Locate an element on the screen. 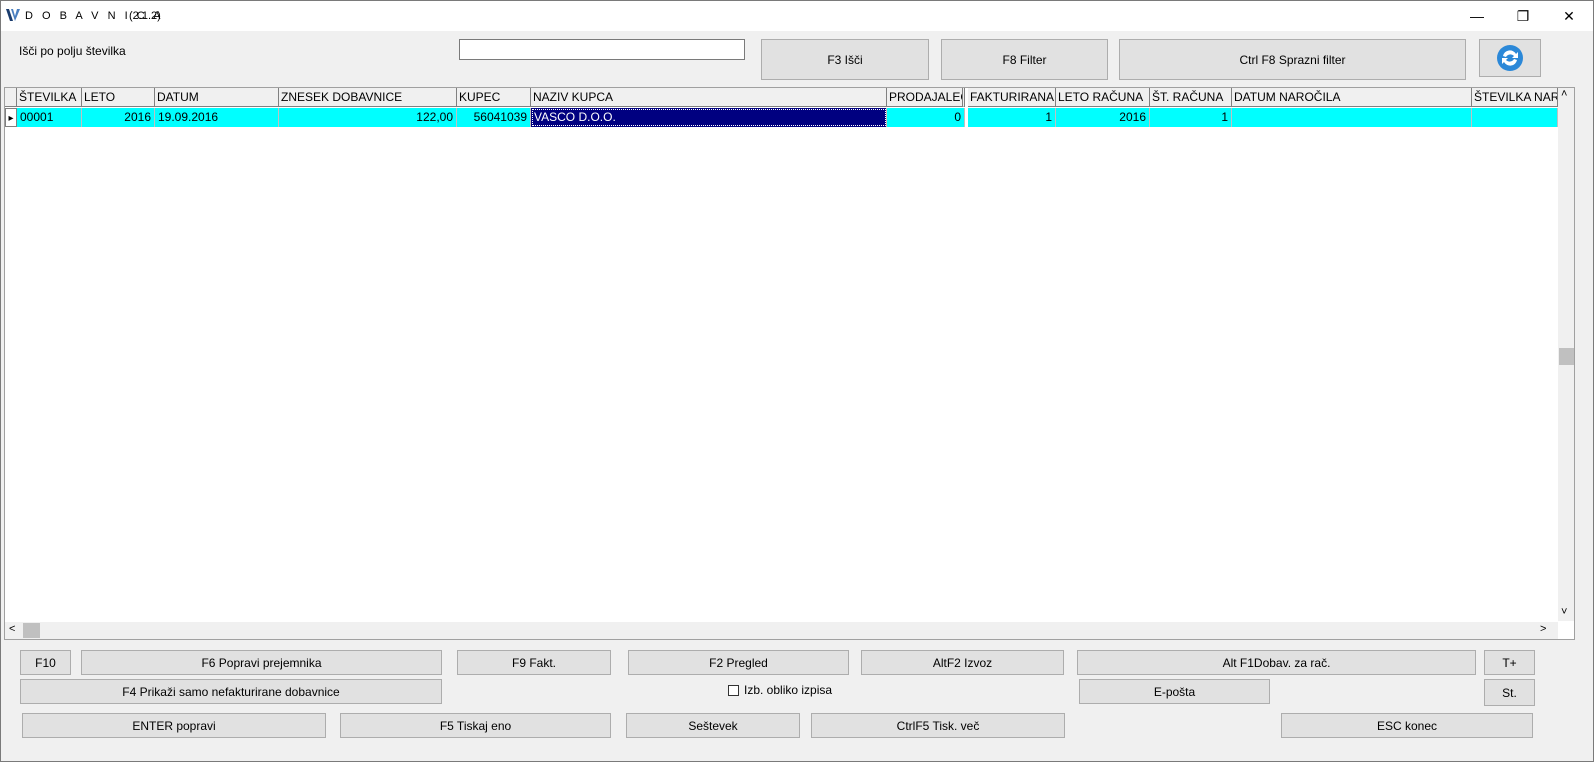 The height and width of the screenshot is (762, 1594). close-icon: ✕ is located at coordinates (1569, 15).